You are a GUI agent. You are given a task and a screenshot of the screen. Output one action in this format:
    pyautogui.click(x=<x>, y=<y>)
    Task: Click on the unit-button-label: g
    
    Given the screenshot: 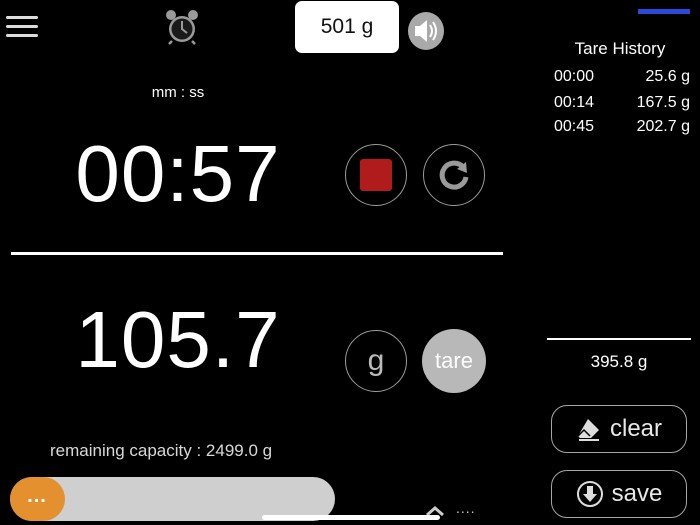 What is the action you would take?
    pyautogui.click(x=376, y=360)
    